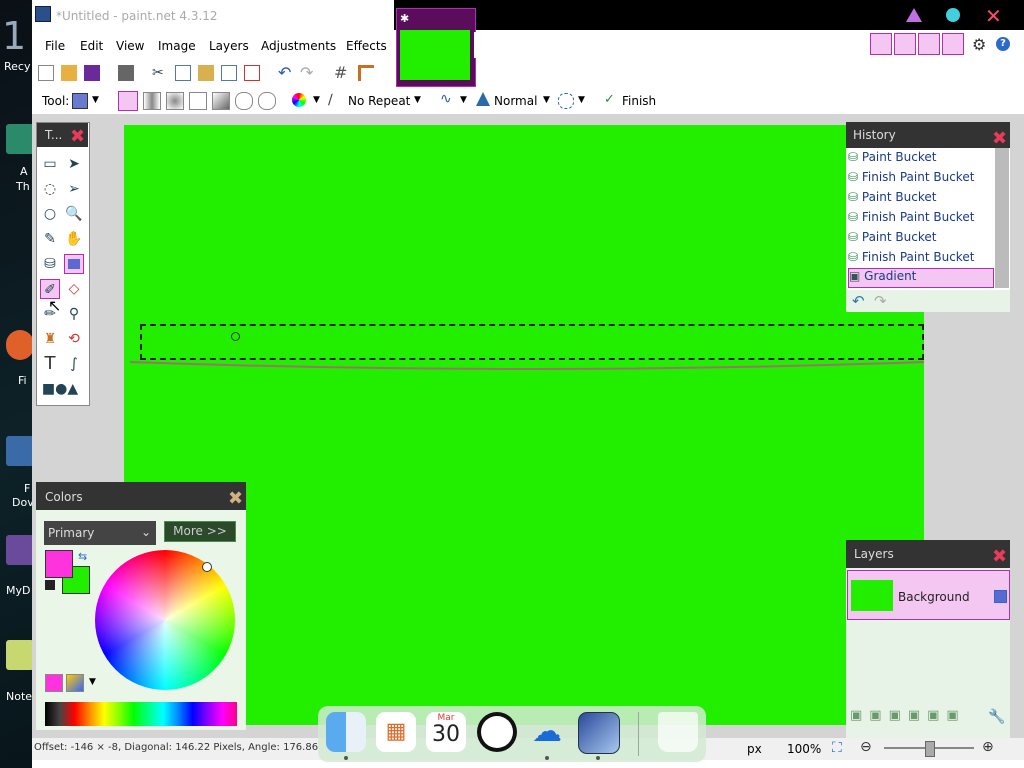  What do you see at coordinates (417, 100) in the screenshot?
I see `repeat-chevron-icon: ▼` at bounding box center [417, 100].